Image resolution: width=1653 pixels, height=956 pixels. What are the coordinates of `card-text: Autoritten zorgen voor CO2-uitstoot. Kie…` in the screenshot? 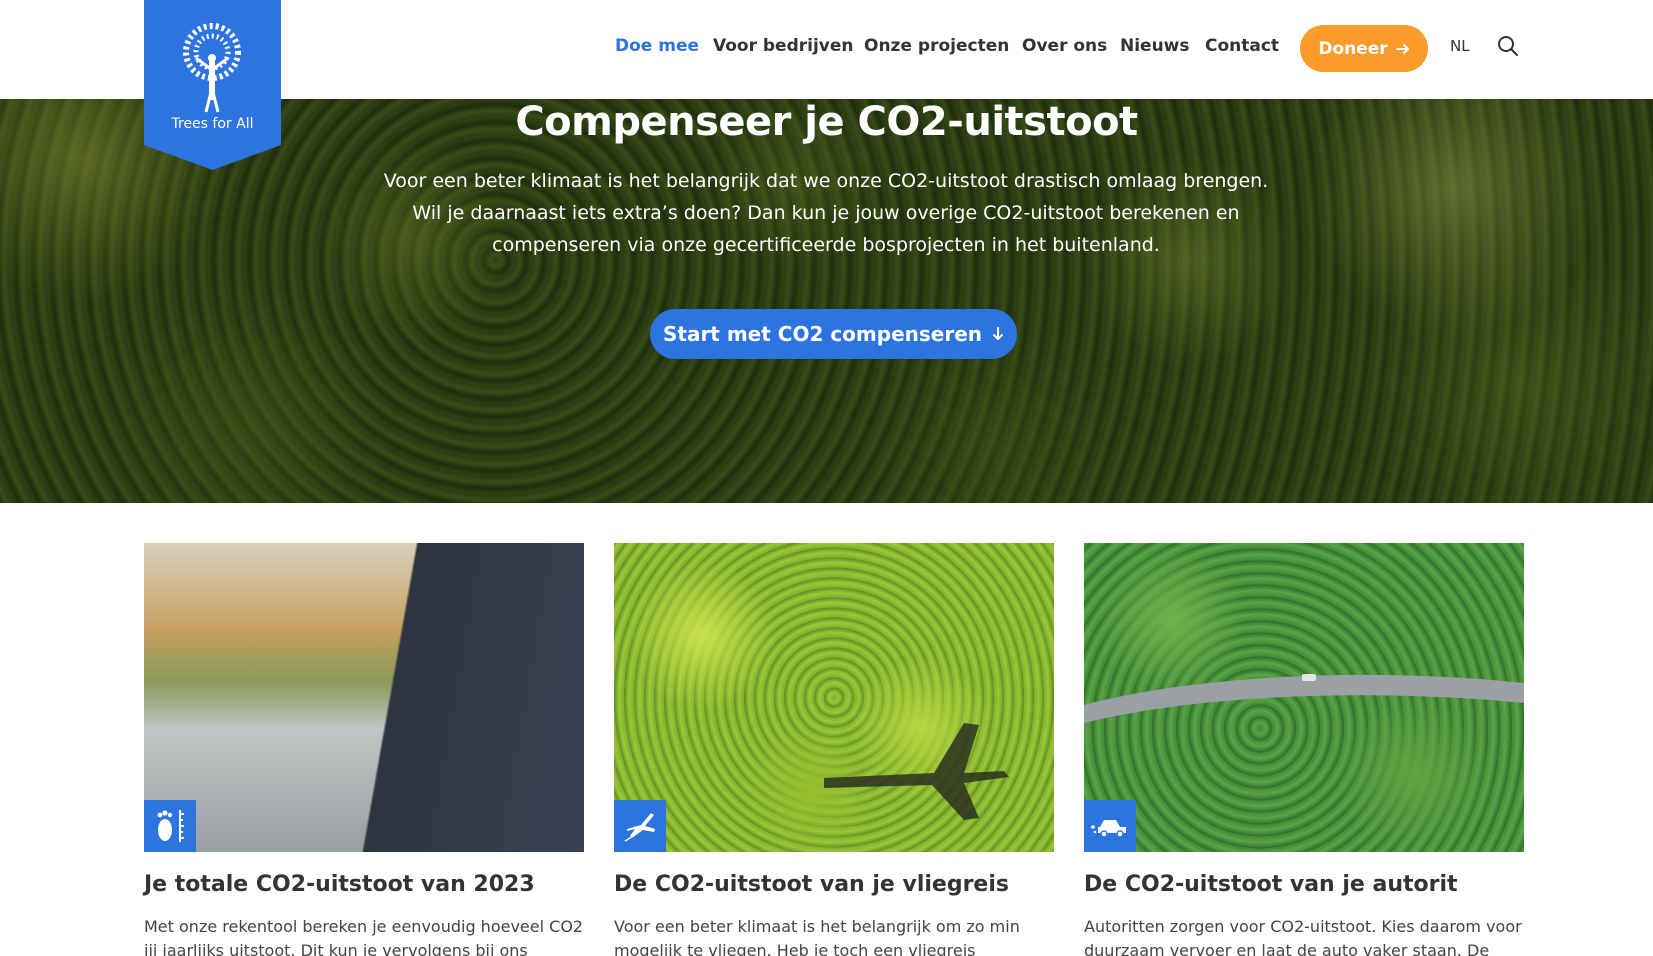 It's located at (1303, 936).